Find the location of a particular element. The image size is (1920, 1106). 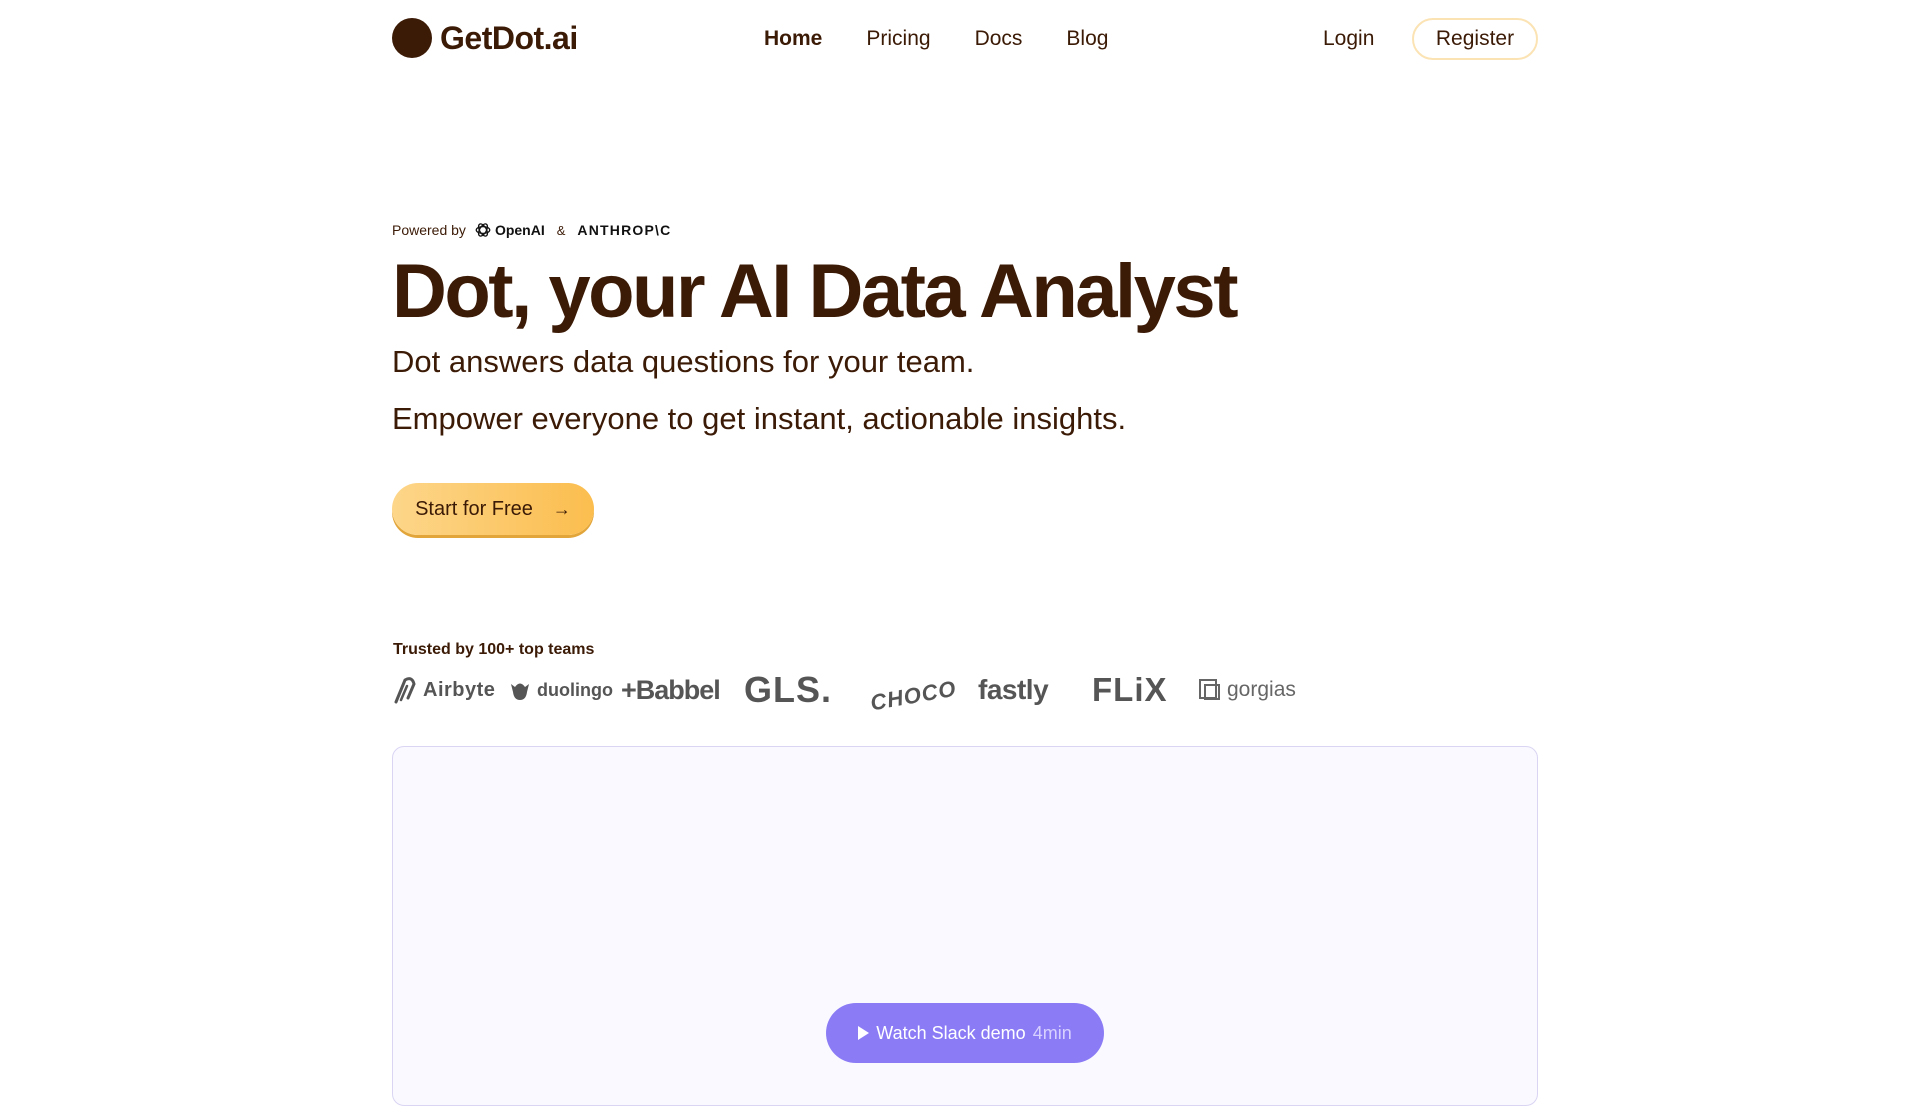

airbyte-mark-icon is located at coordinates (405, 690).